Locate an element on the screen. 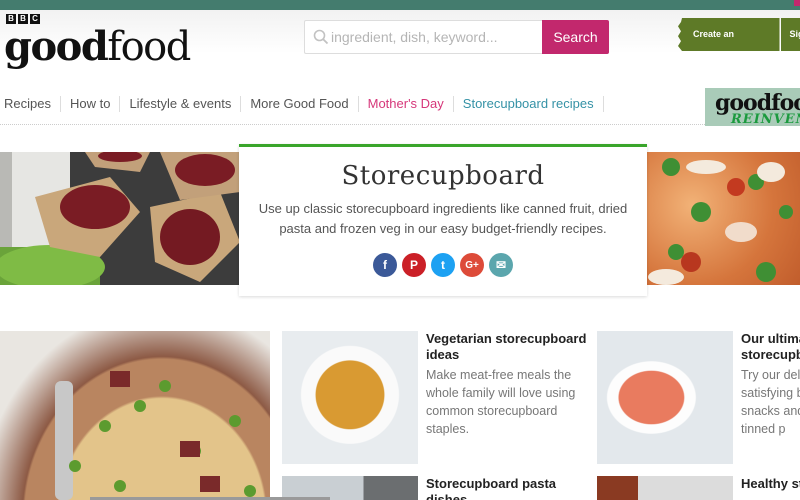 The height and width of the screenshot is (500, 800). search-field is located at coordinates (423, 37).